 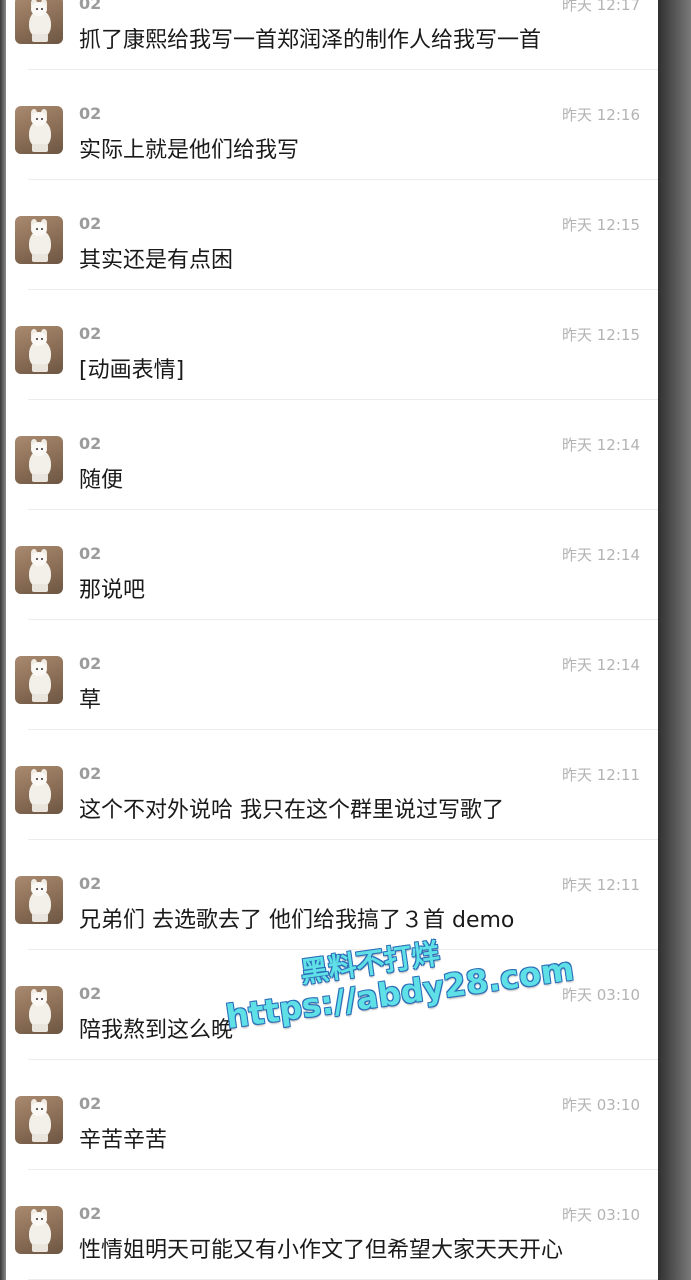 What do you see at coordinates (332, 785) in the screenshot?
I see `message-row: 02 昨天 12:11 这个不对外说哈 我只在这个群里说过写歌了` at bounding box center [332, 785].